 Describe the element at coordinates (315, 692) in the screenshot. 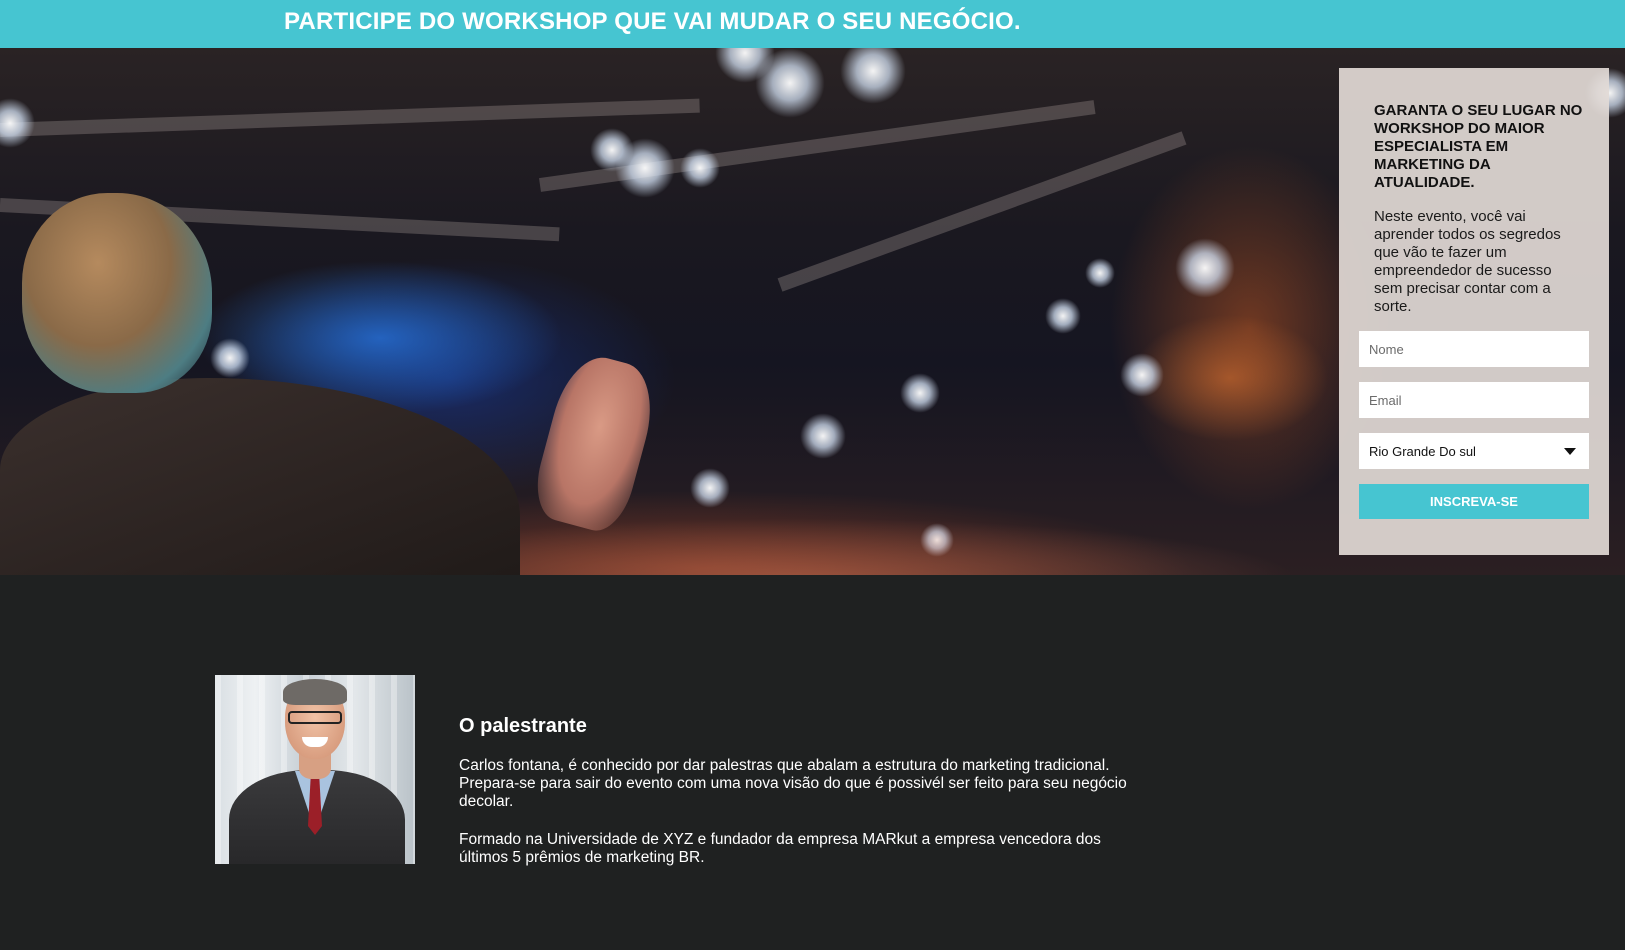

I see `speaker-hair` at that location.